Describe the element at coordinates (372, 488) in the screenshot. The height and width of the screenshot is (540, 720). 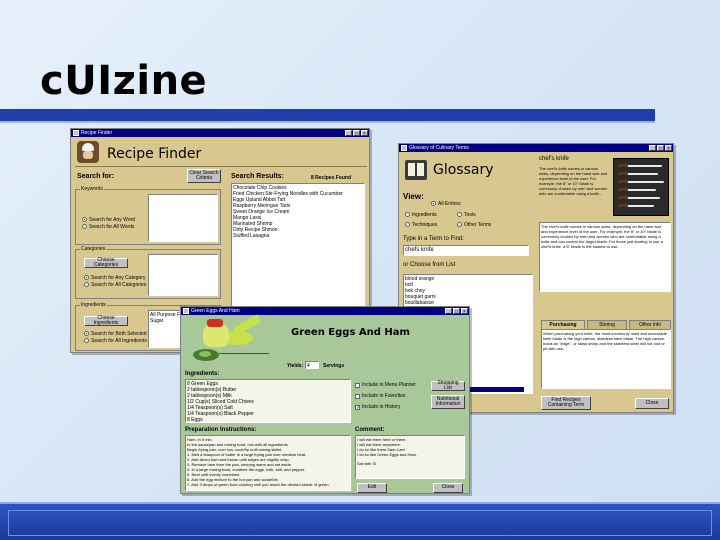
I see `edit-button: Edit` at that location.